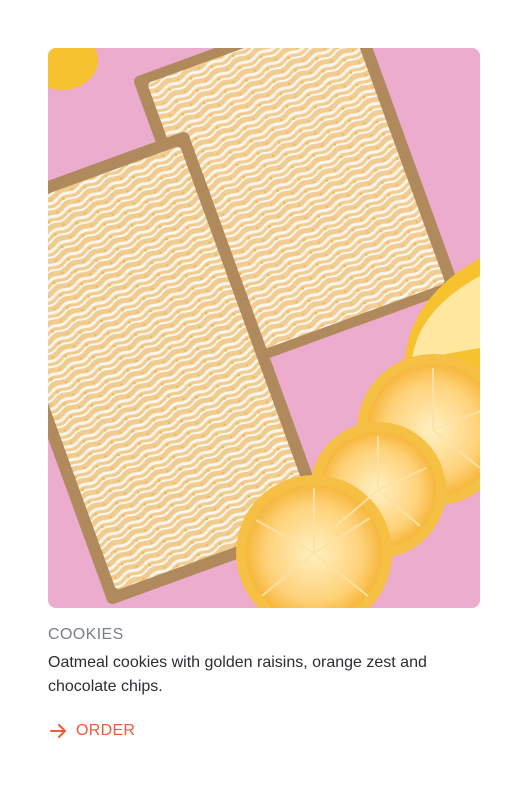 The width and height of the screenshot is (528, 792). What do you see at coordinates (106, 730) in the screenshot?
I see `order-link-label: ORDER` at bounding box center [106, 730].